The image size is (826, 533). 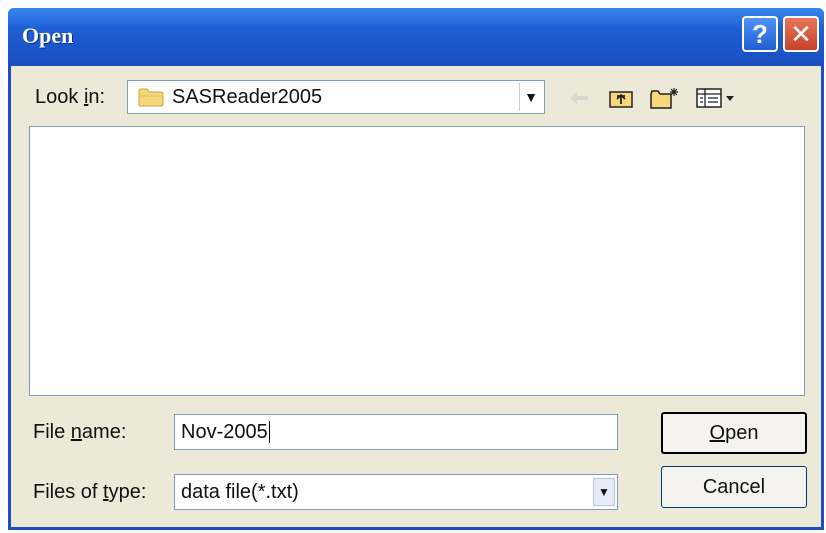 What do you see at coordinates (76, 432) in the screenshot?
I see `file-name-label-mnemonic: n` at bounding box center [76, 432].